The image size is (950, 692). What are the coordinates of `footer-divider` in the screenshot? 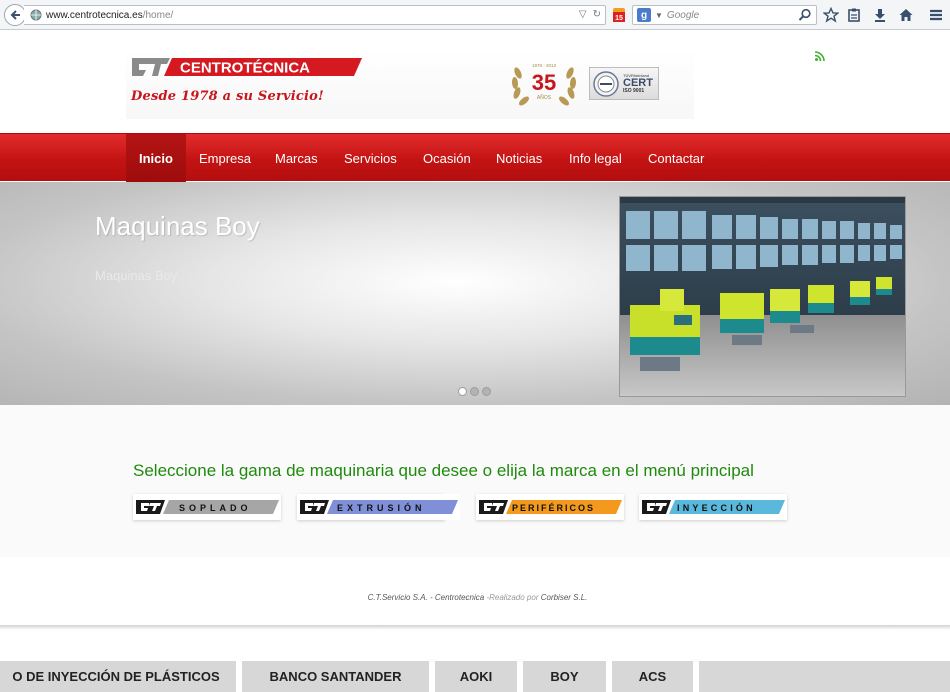 It's located at (475, 627).